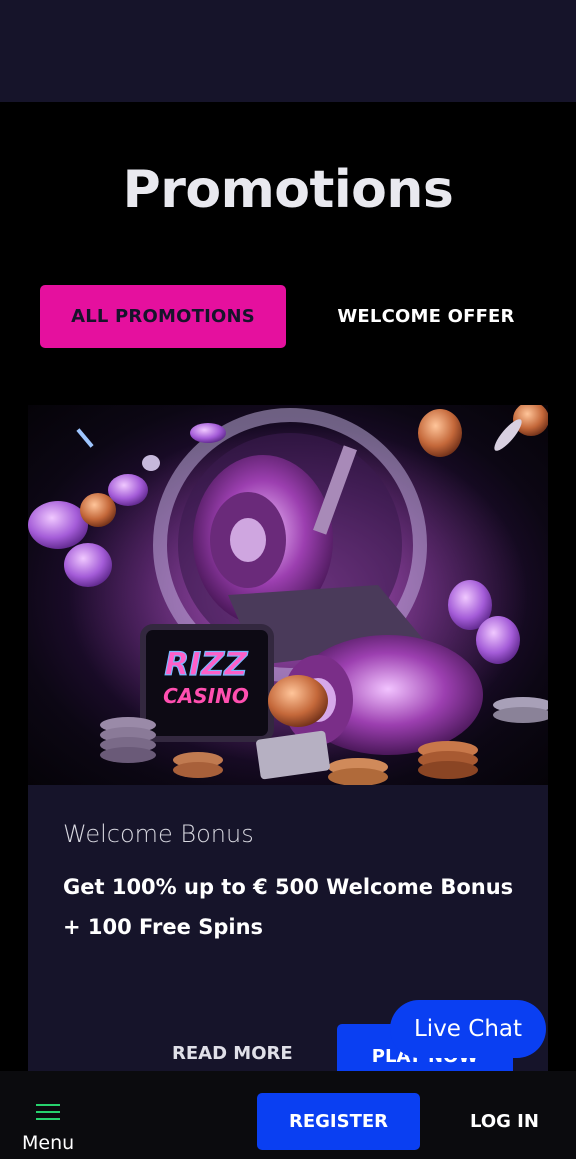 This screenshot has width=576, height=1159. Describe the element at coordinates (232, 1053) in the screenshot. I see `read-more-button: READ MORE` at that location.